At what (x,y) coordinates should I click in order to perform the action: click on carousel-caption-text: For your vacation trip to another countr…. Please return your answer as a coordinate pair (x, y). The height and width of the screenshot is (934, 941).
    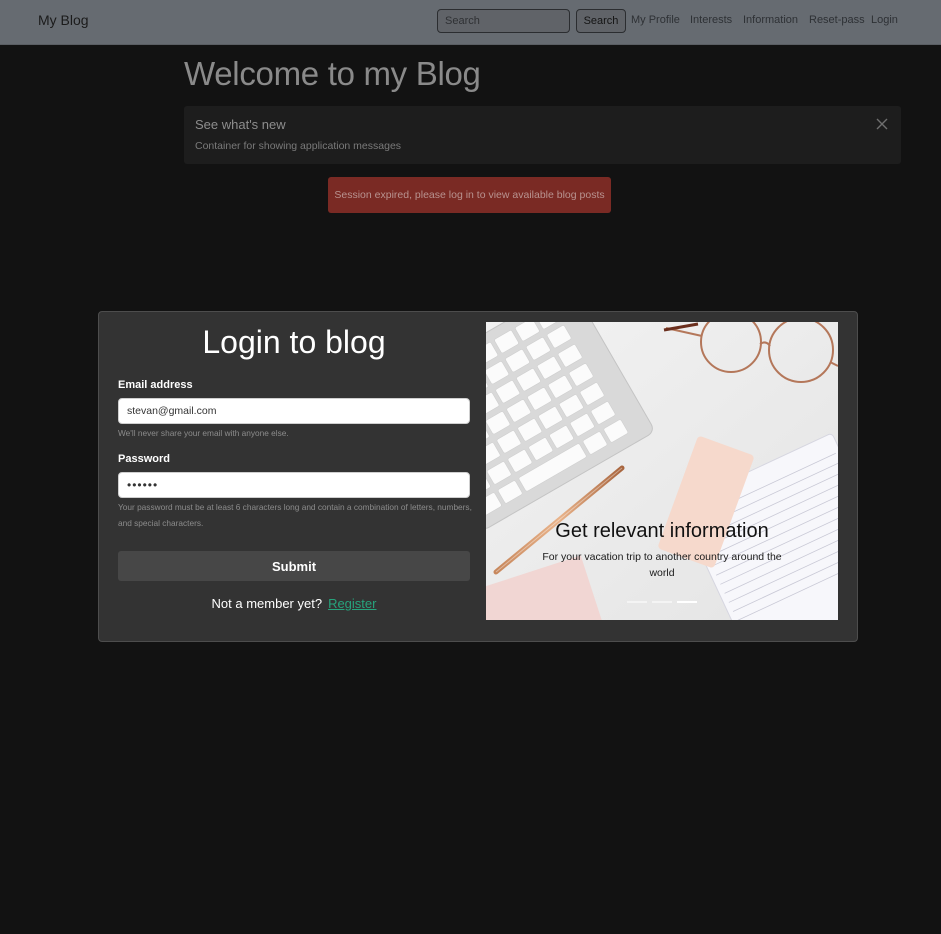
    Looking at the image, I should click on (662, 565).